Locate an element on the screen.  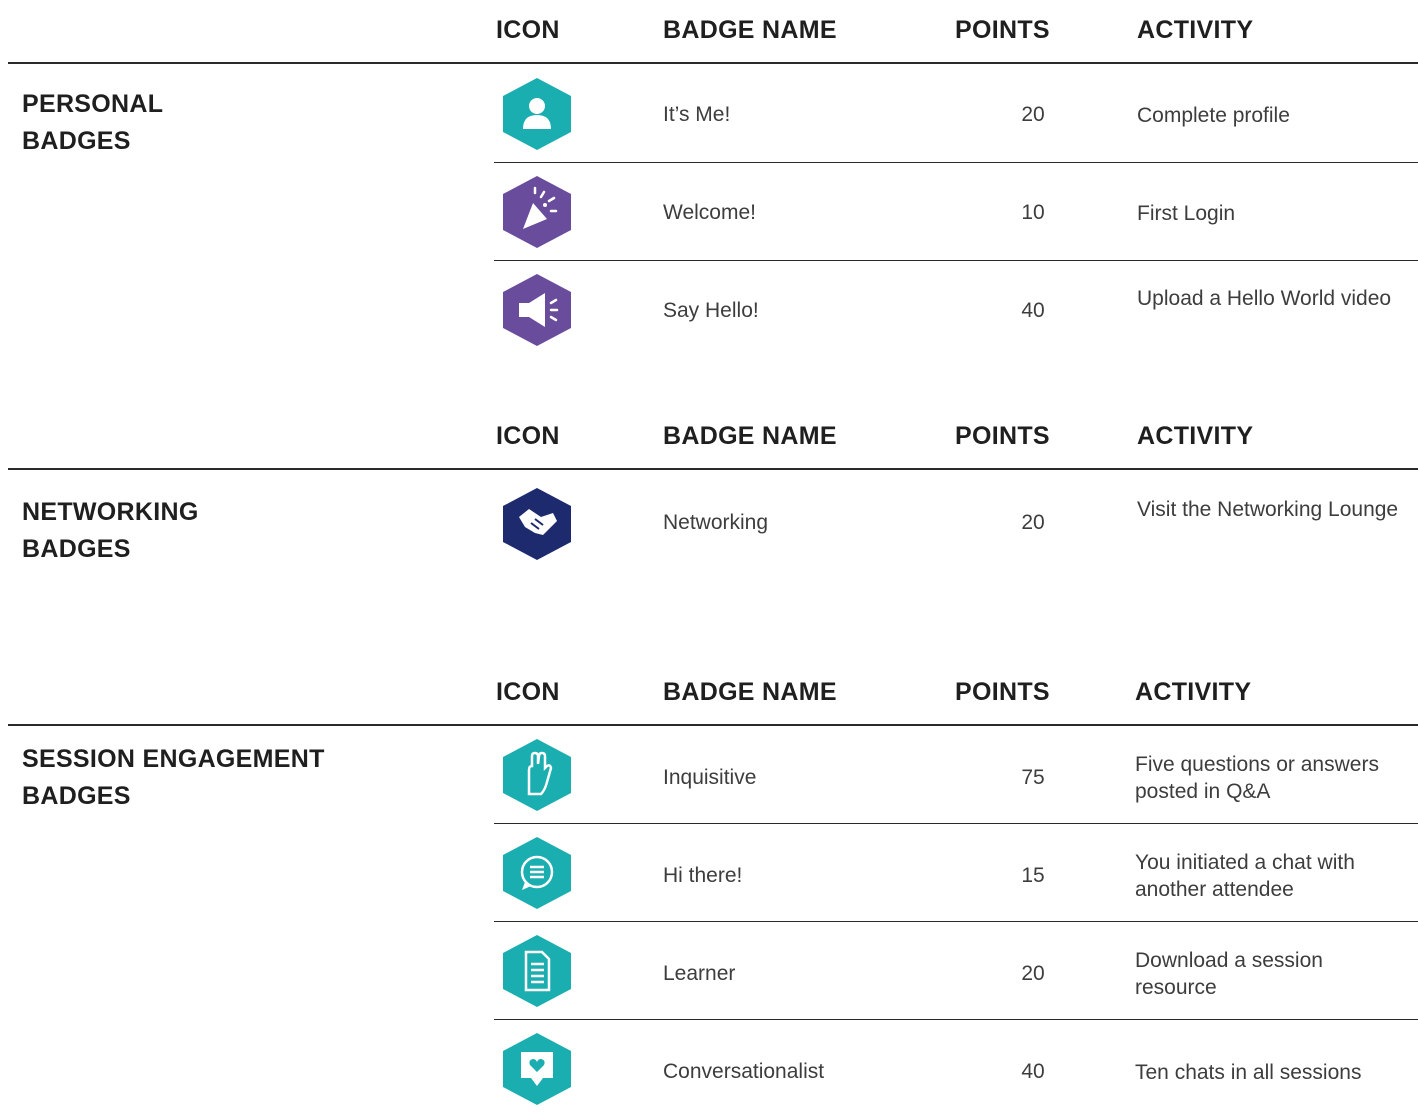
badge-points: 15 is located at coordinates (1033, 875).